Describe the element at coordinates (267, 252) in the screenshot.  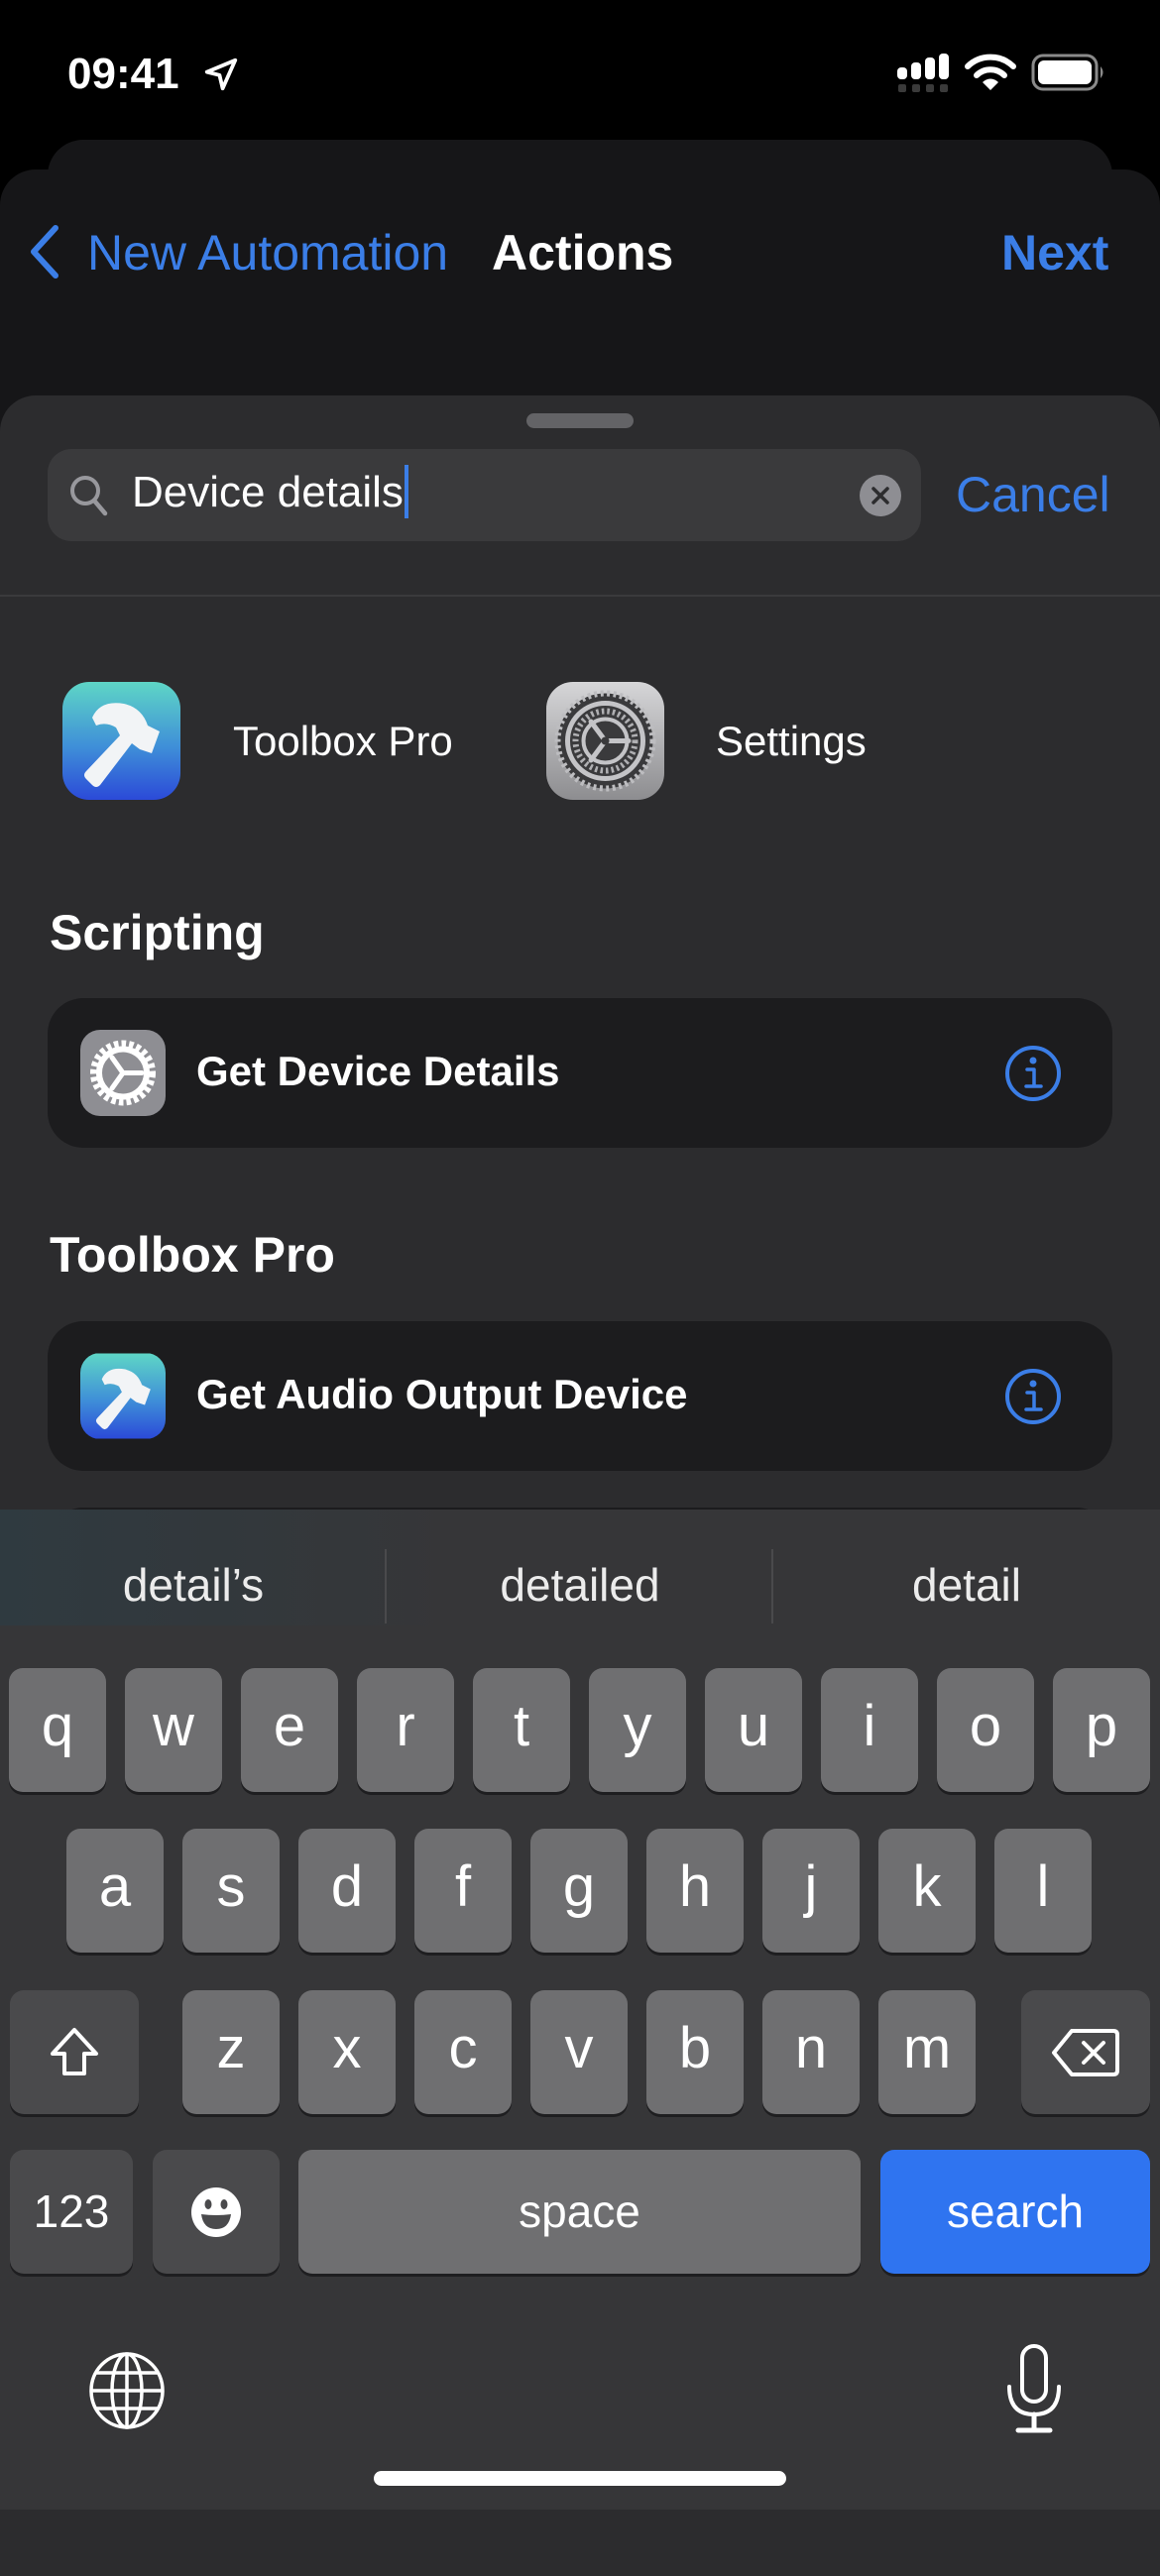
I see `back-button: New Automation` at that location.